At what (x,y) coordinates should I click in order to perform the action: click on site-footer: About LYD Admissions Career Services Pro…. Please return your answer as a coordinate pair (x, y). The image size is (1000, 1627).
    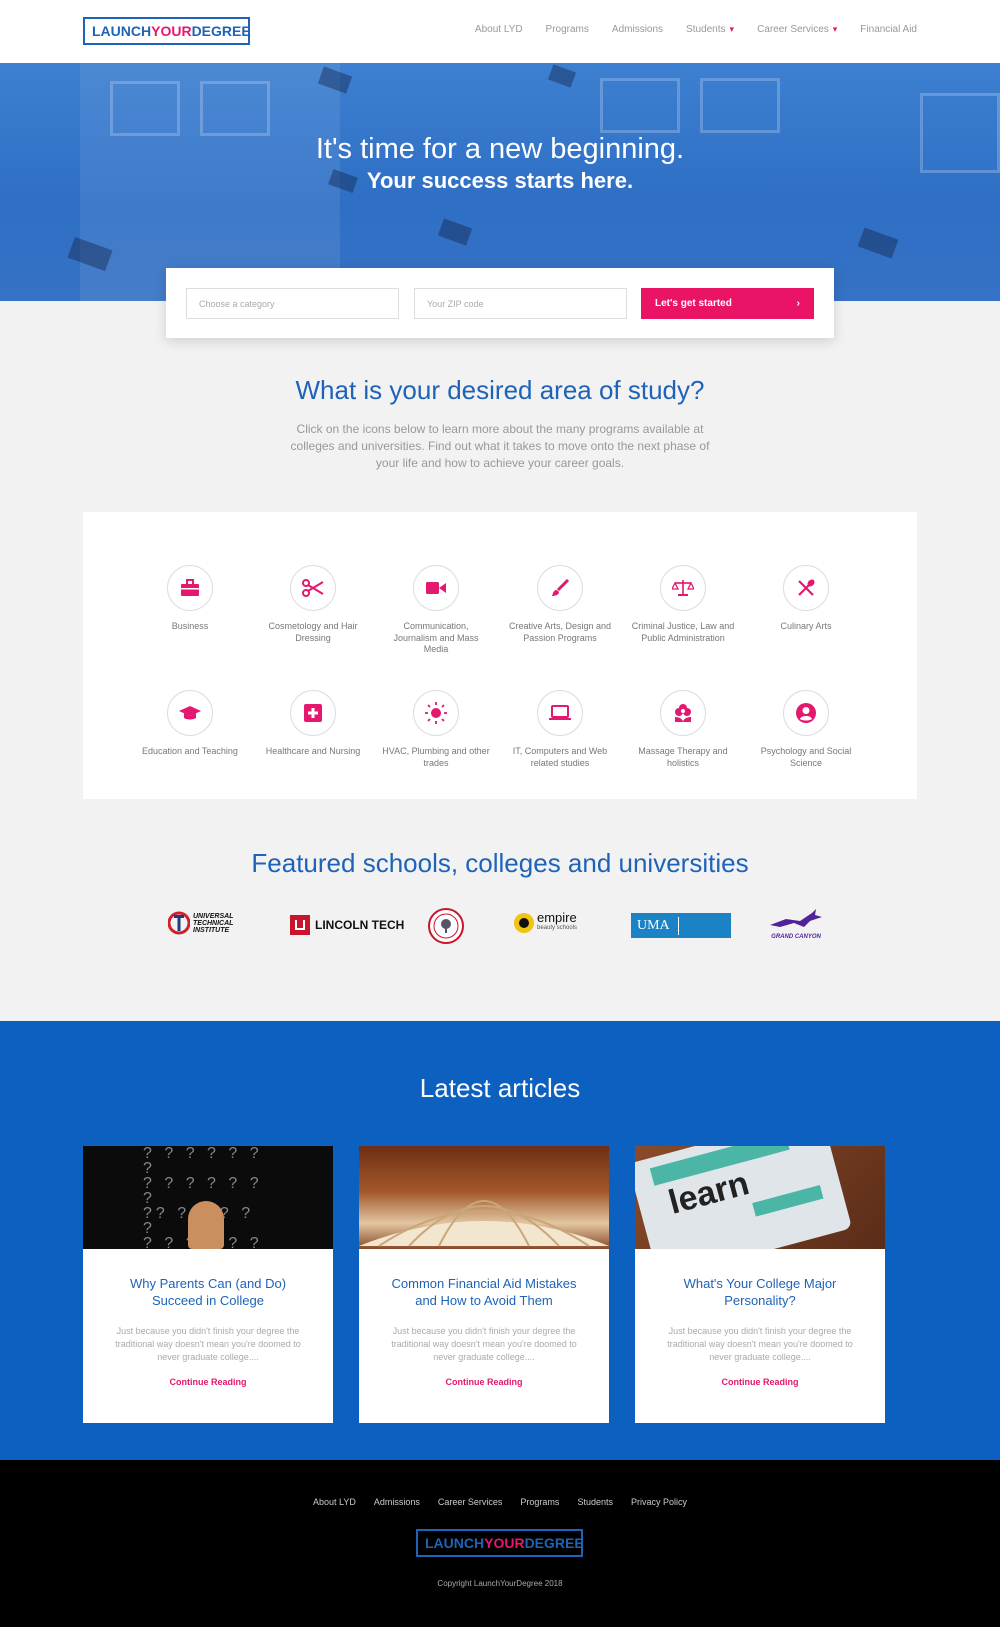
    Looking at the image, I should click on (500, 1543).